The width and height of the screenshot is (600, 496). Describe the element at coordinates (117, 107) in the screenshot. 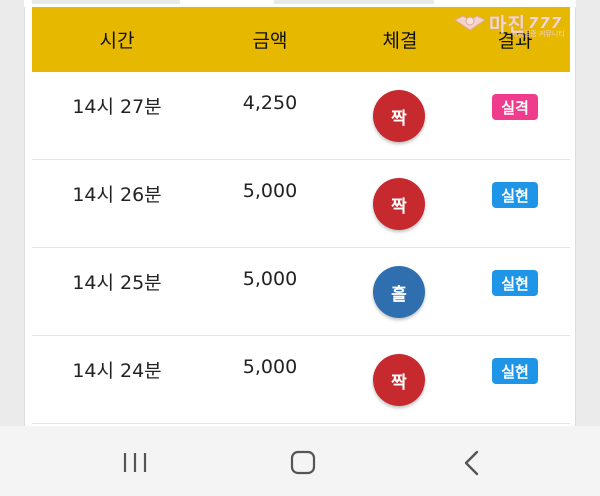

I see `row-time: 14시 27분` at that location.